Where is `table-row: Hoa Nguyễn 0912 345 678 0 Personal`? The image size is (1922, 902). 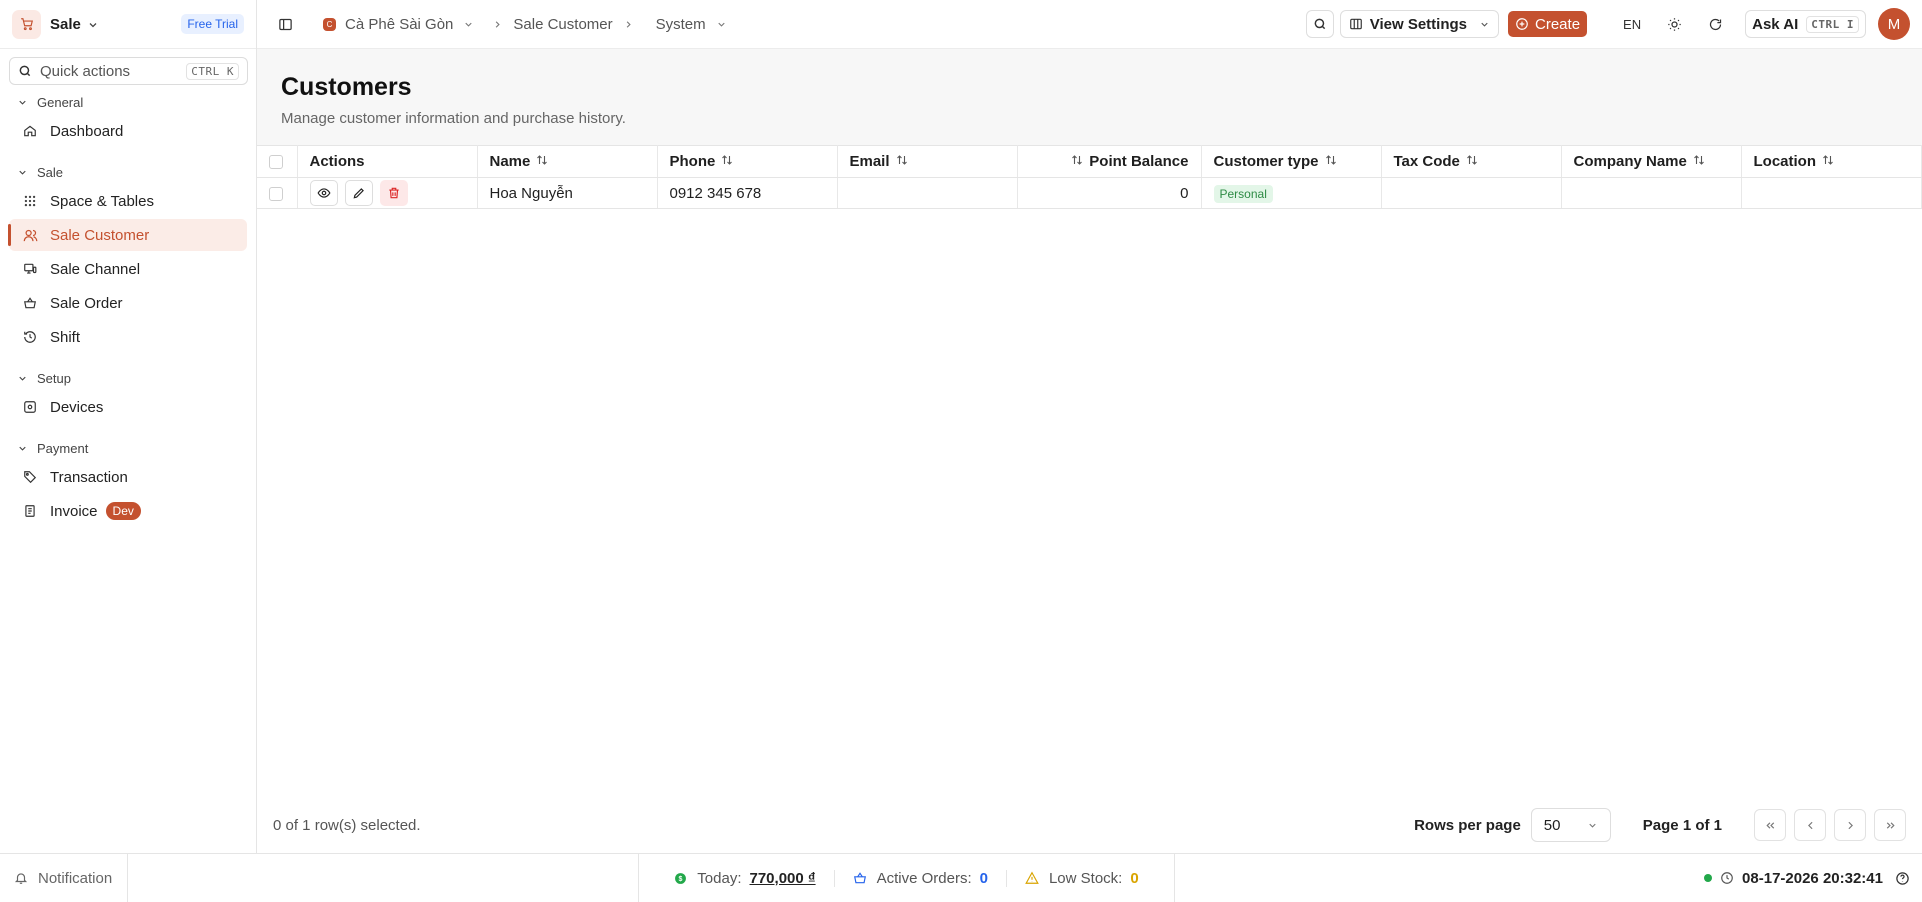
table-row: Hoa Nguyễn 0912 345 678 0 Personal is located at coordinates (1089, 193).